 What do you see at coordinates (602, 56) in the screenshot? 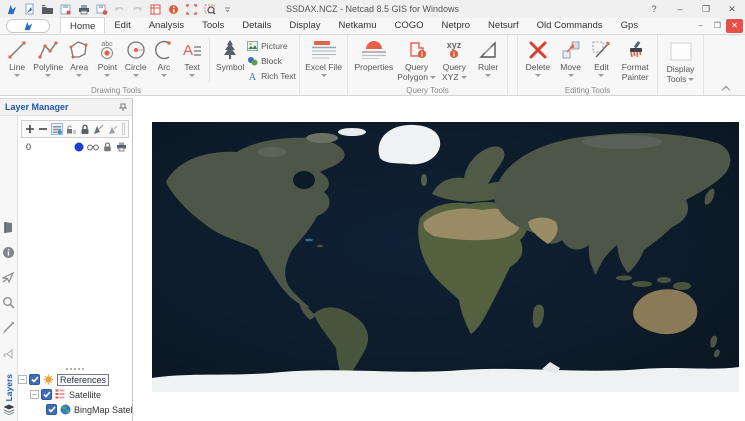
I see `edit-button: Edit` at bounding box center [602, 56].